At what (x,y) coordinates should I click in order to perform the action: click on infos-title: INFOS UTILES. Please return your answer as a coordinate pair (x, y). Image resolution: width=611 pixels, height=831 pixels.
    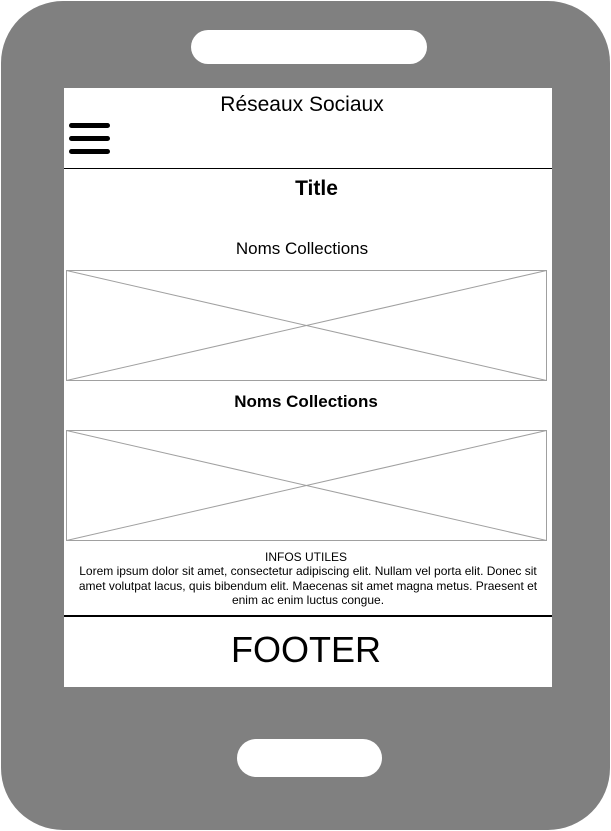
    Looking at the image, I should click on (305, 557).